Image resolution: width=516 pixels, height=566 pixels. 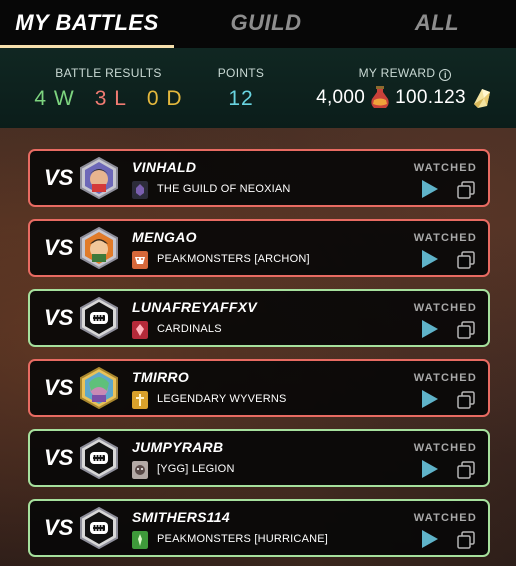 What do you see at coordinates (194, 307) in the screenshot?
I see `opponent-name: LUNAFREYAFFXV` at bounding box center [194, 307].